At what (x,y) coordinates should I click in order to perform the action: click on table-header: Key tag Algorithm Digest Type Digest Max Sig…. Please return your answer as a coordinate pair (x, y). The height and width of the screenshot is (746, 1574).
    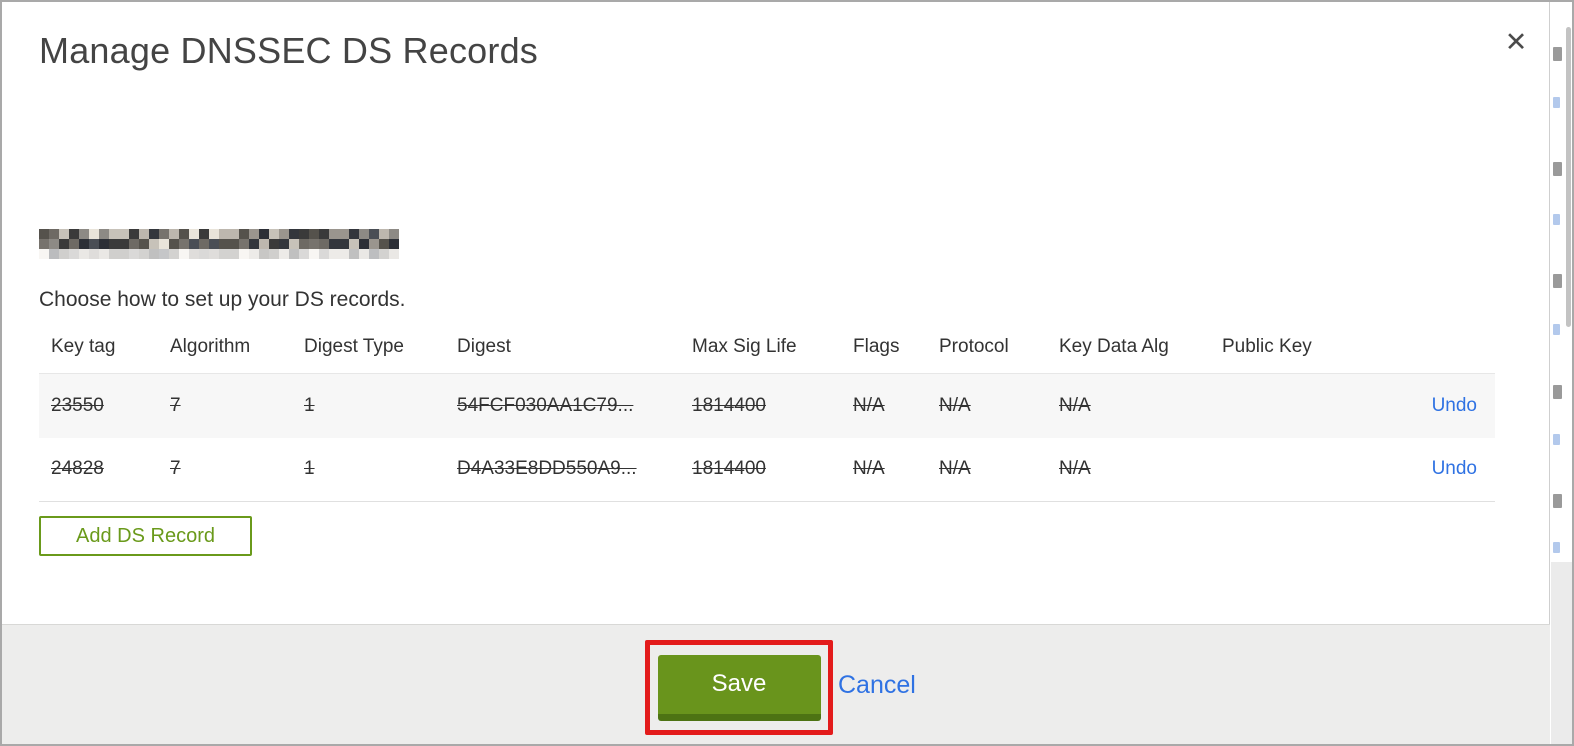
    Looking at the image, I should click on (767, 353).